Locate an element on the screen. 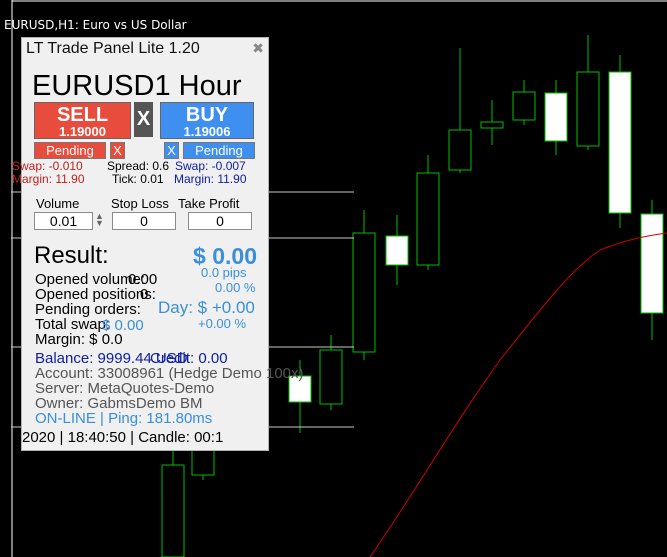 The image size is (667, 557). sell-price: 1.19000 is located at coordinates (82, 131).